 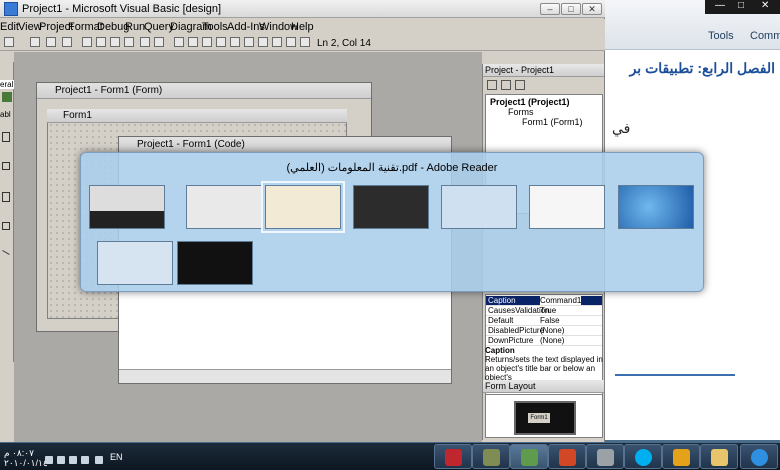 I want to click on menu-run: Run, so click(x=135, y=27).